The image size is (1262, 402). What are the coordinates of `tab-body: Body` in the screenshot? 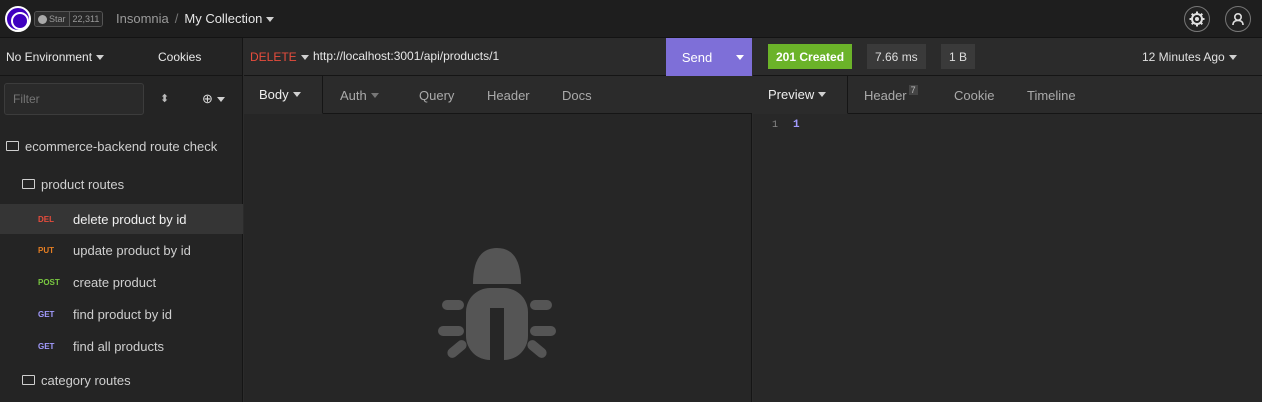 It's located at (283, 95).